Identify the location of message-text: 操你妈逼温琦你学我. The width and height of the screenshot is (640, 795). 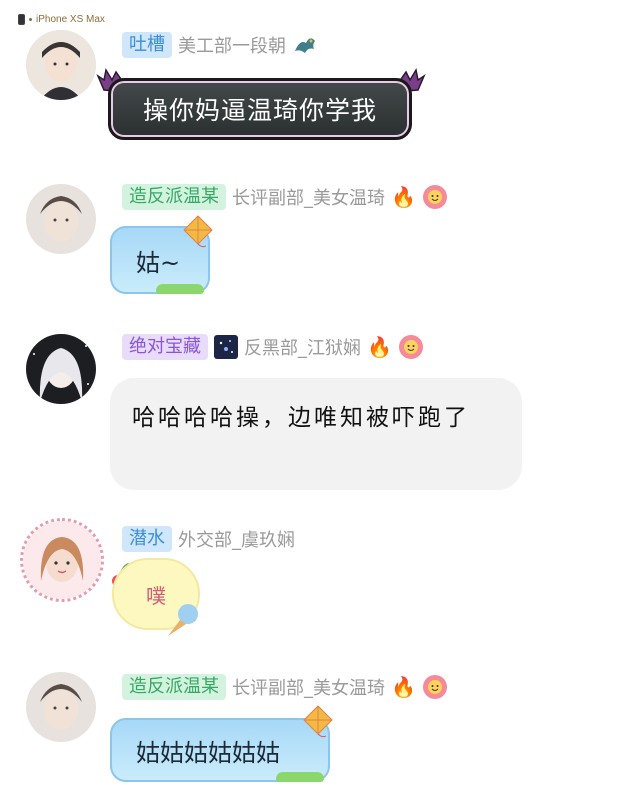
(259, 110).